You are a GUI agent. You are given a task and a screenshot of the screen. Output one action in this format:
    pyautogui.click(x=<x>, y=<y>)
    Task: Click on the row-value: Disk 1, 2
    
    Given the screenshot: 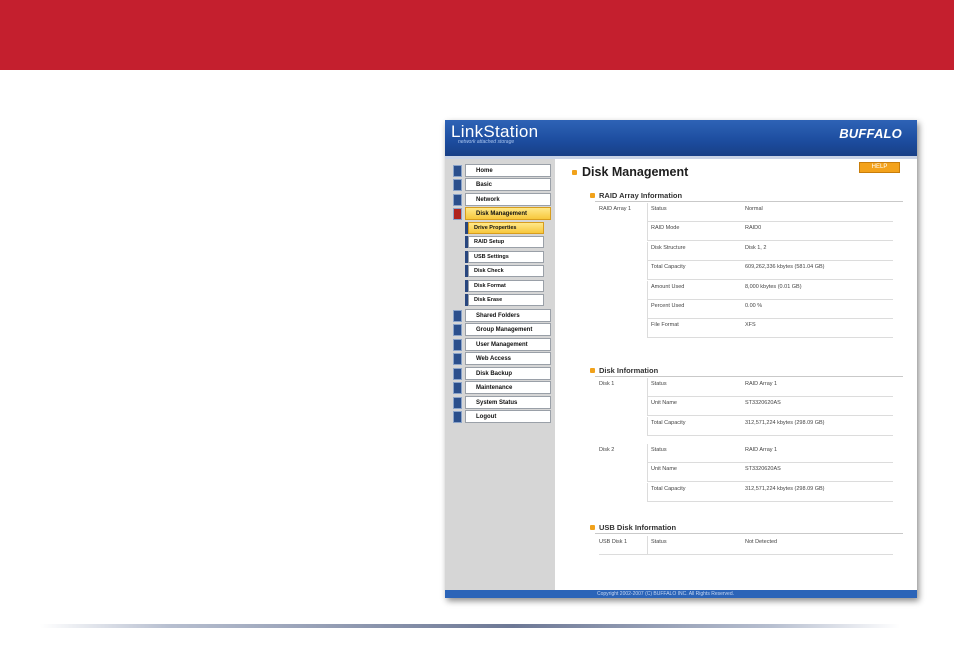 What is the action you would take?
    pyautogui.click(x=756, y=248)
    